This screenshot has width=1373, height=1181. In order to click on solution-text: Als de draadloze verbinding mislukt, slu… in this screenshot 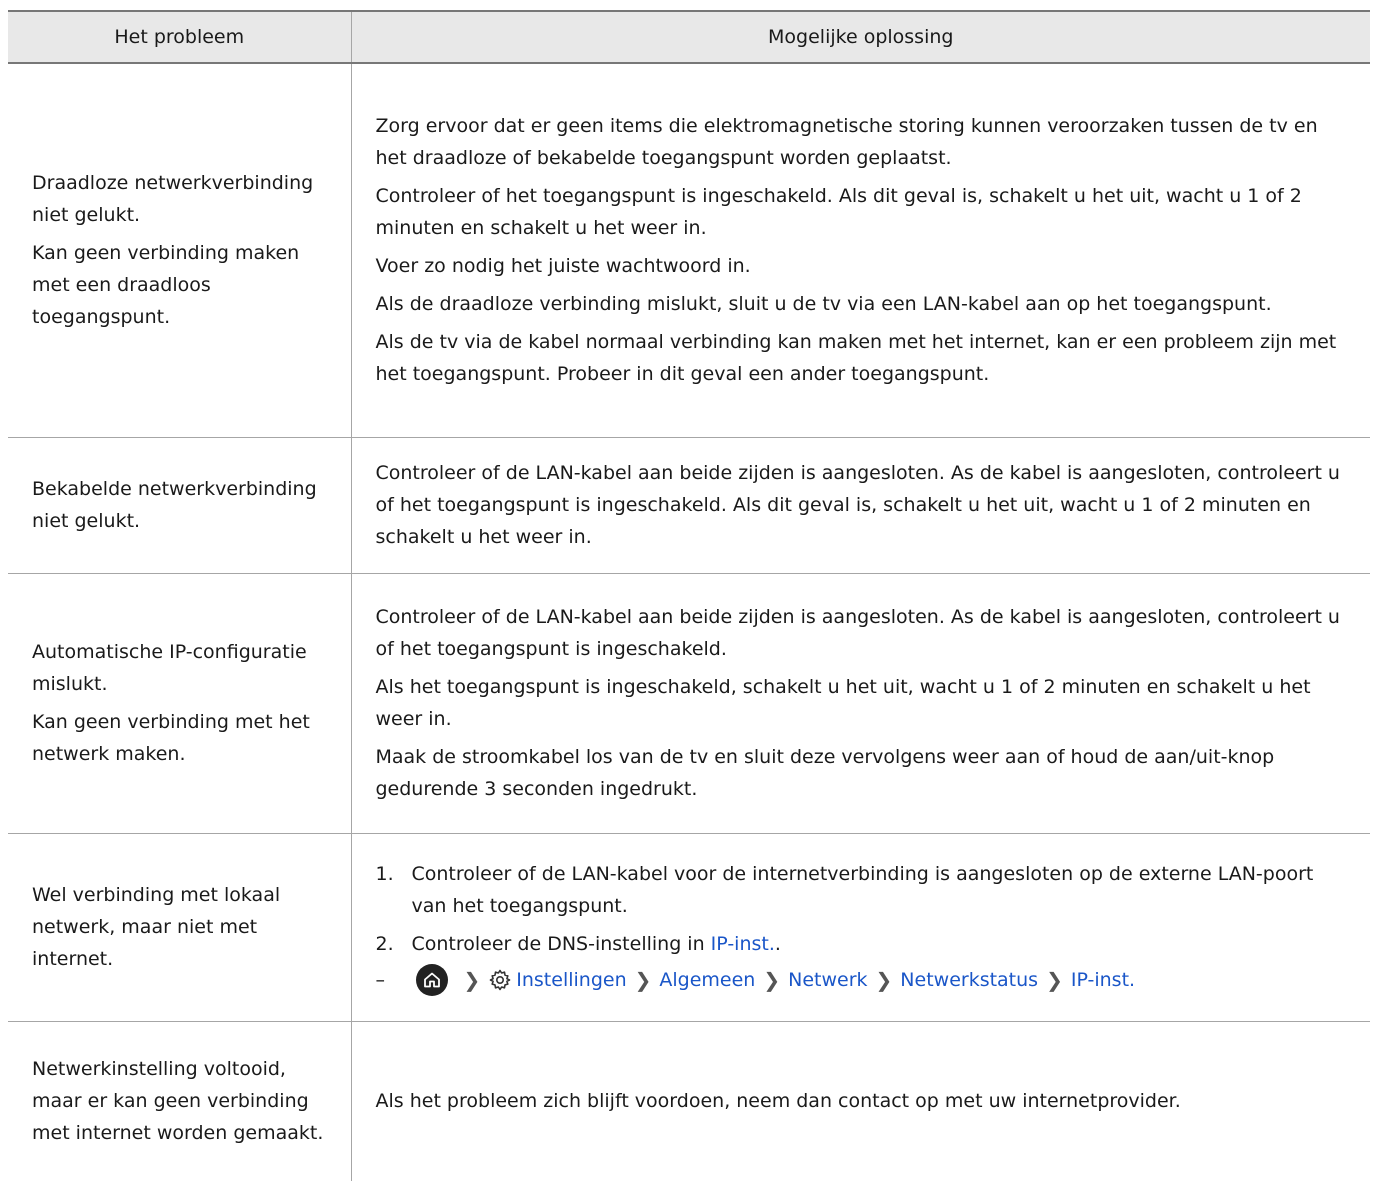, I will do `click(823, 304)`.